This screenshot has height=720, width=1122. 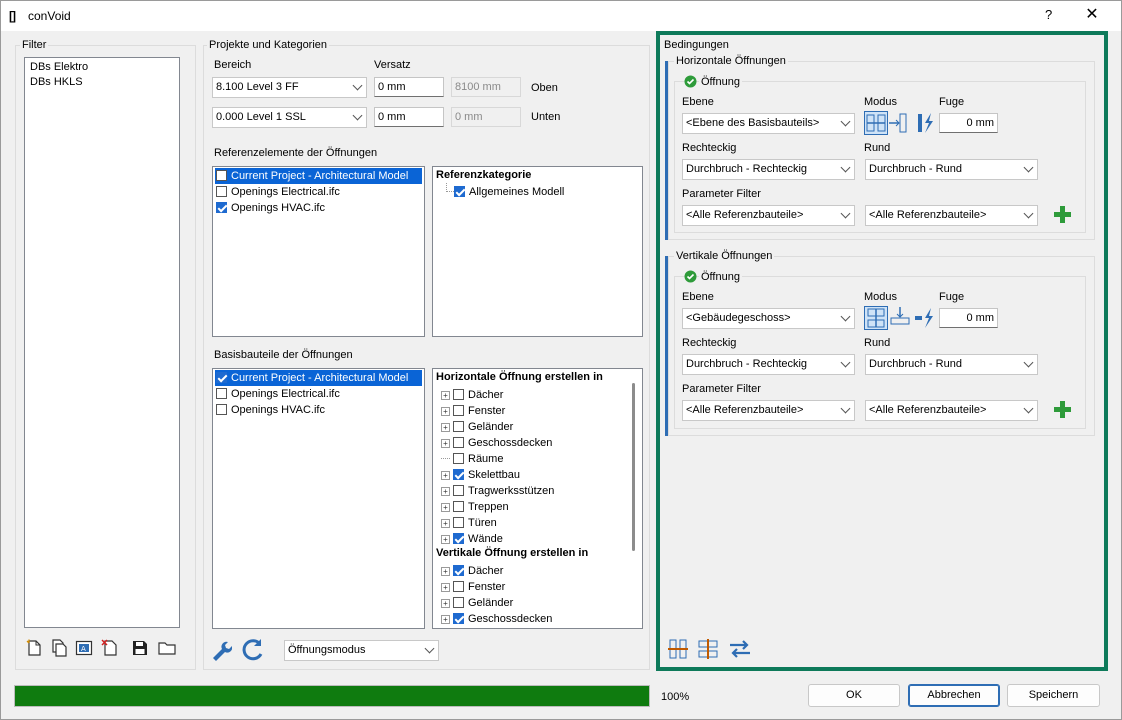 What do you see at coordinates (1053, 695) in the screenshot?
I see `save-button: Speichern` at bounding box center [1053, 695].